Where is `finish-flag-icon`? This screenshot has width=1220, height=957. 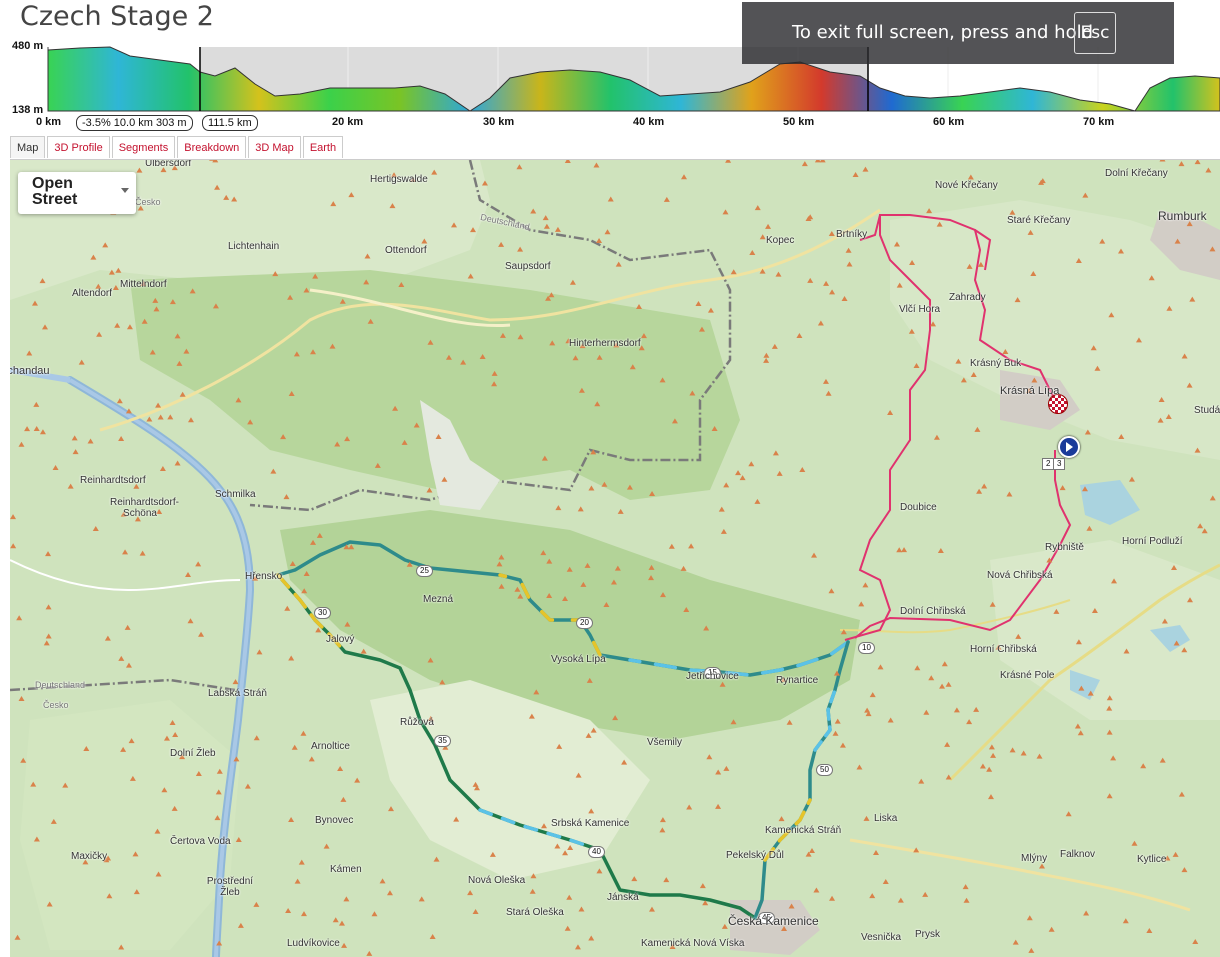
finish-flag-icon is located at coordinates (1058, 404).